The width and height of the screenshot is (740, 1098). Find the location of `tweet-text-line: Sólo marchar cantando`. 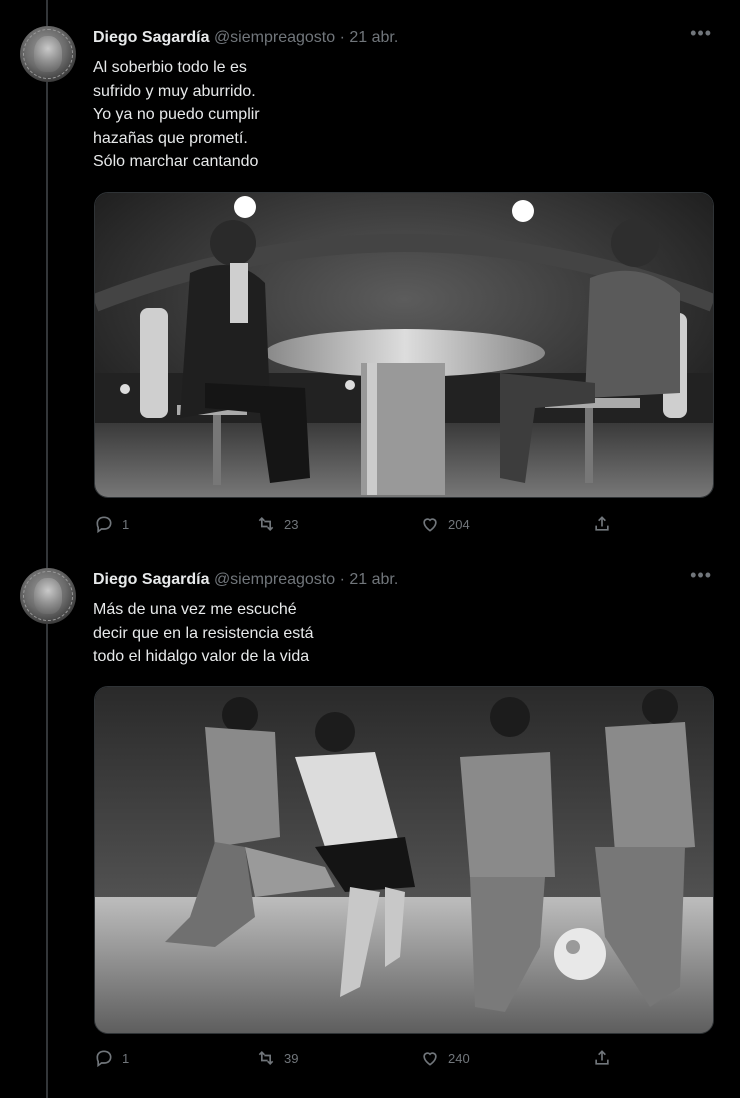

tweet-text-line: Sólo marchar cantando is located at coordinates (176, 161).